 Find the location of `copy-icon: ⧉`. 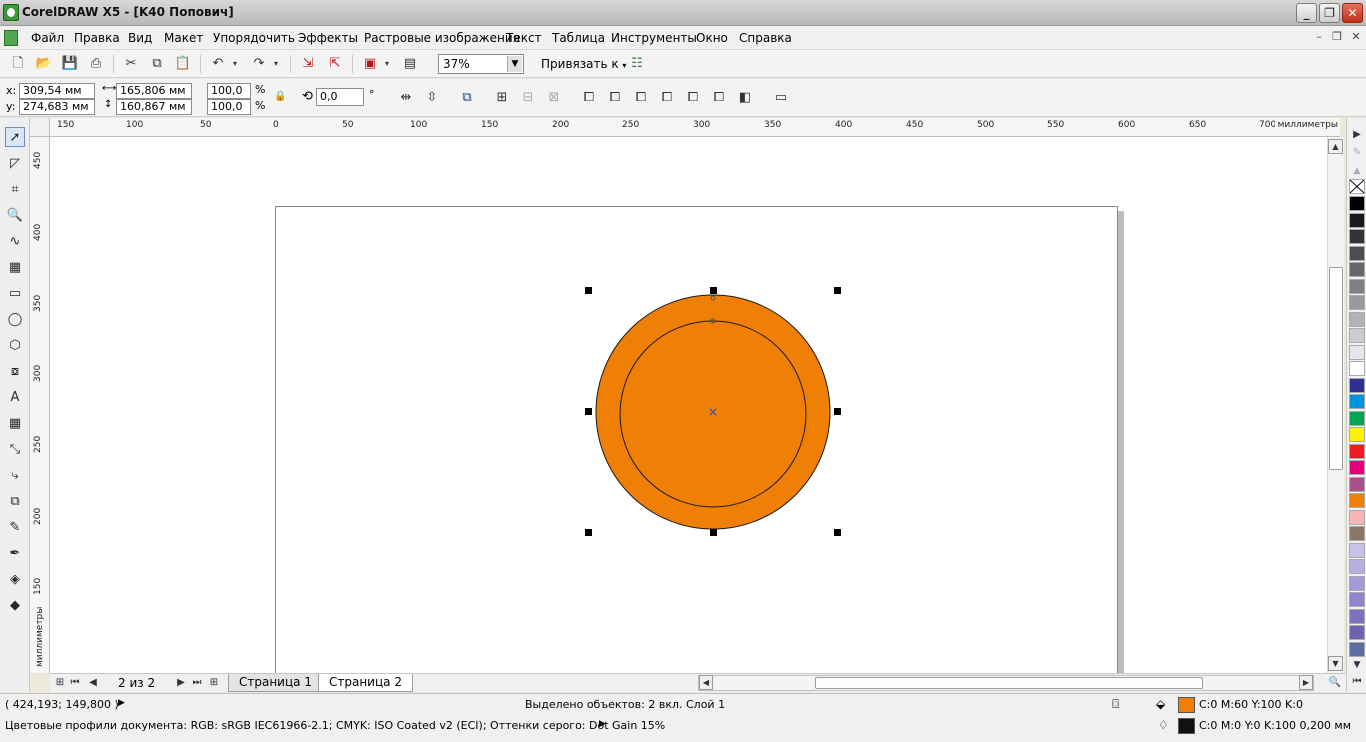

copy-icon: ⧉ is located at coordinates (157, 64).